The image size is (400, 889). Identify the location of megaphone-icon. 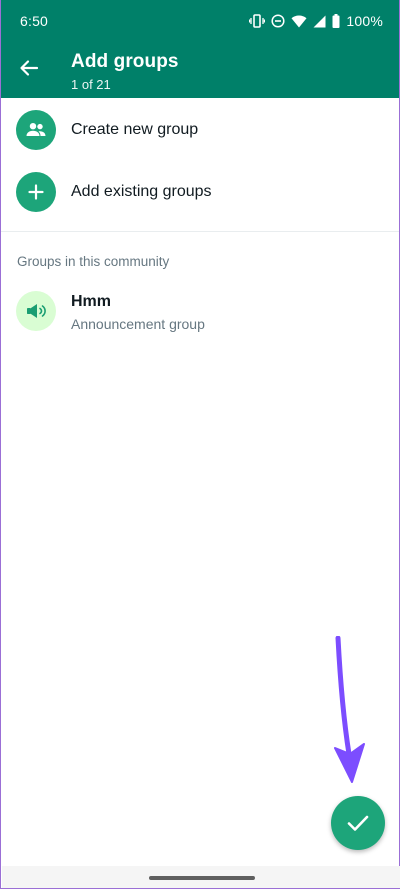
(36, 311).